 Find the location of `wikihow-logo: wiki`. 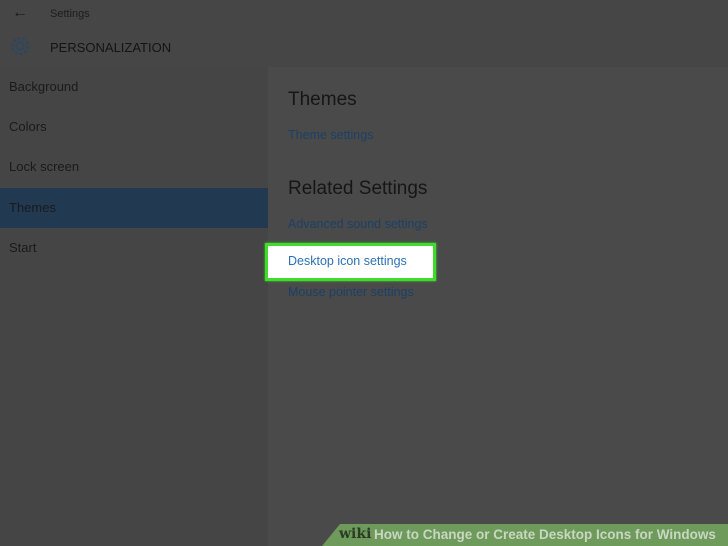

wikihow-logo: wiki is located at coordinates (355, 534).